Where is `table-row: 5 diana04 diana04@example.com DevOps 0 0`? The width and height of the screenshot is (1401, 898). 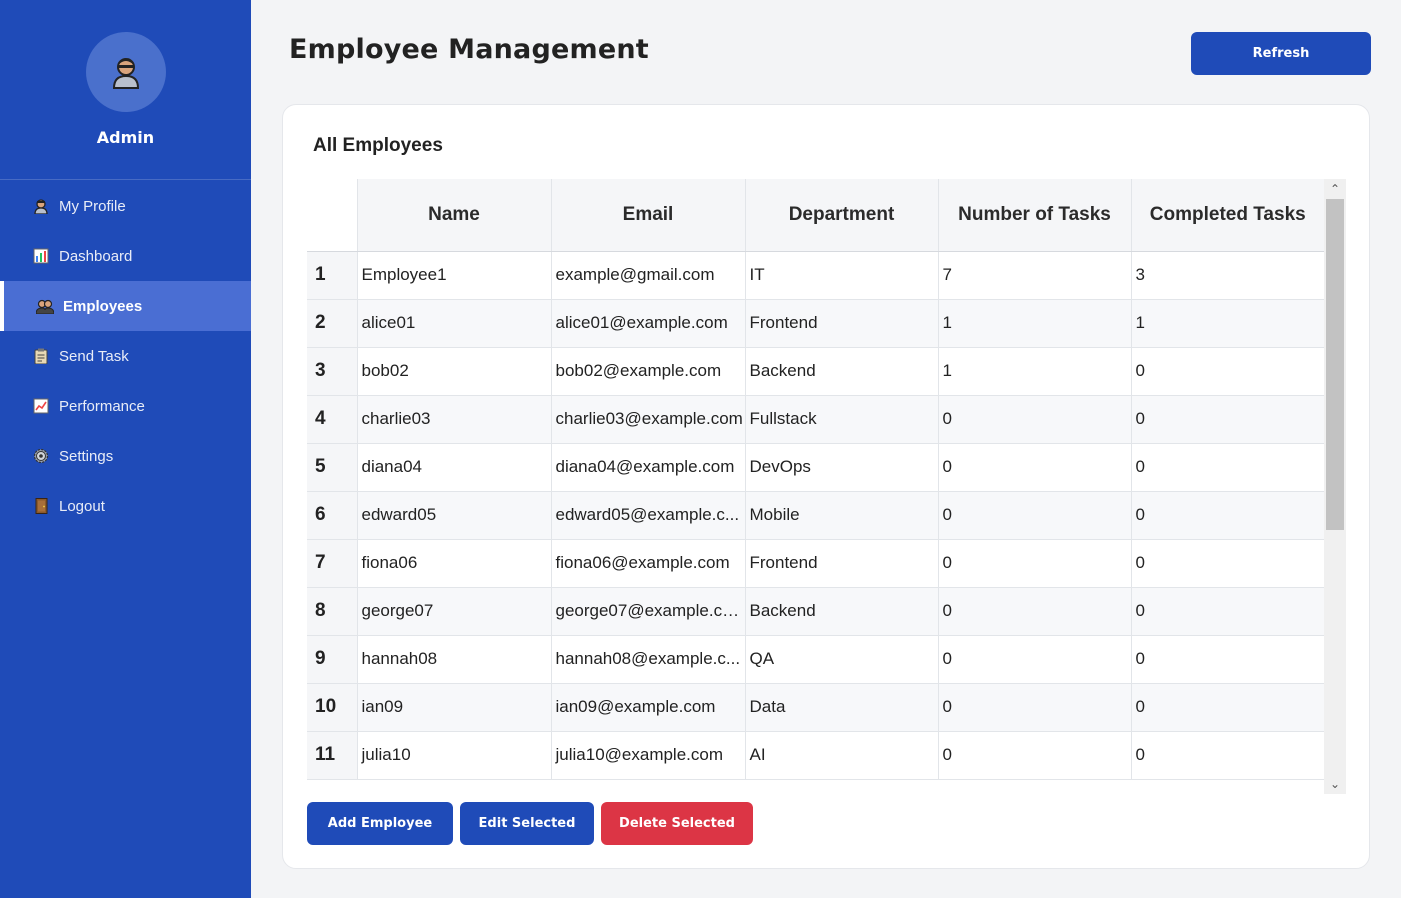 table-row: 5 diana04 diana04@example.com DevOps 0 0 is located at coordinates (815, 467).